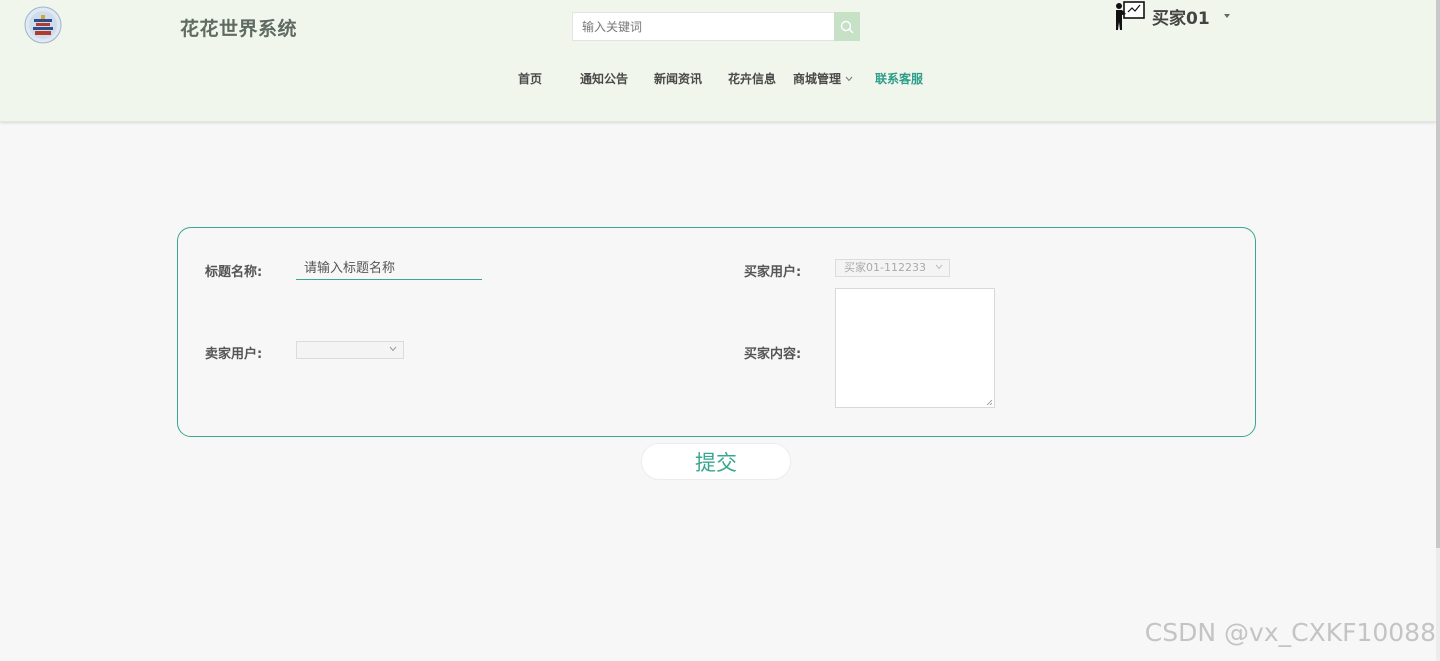 This screenshot has width=1440, height=661. What do you see at coordinates (43, 25) in the screenshot?
I see `temple-logo-icon` at bounding box center [43, 25].